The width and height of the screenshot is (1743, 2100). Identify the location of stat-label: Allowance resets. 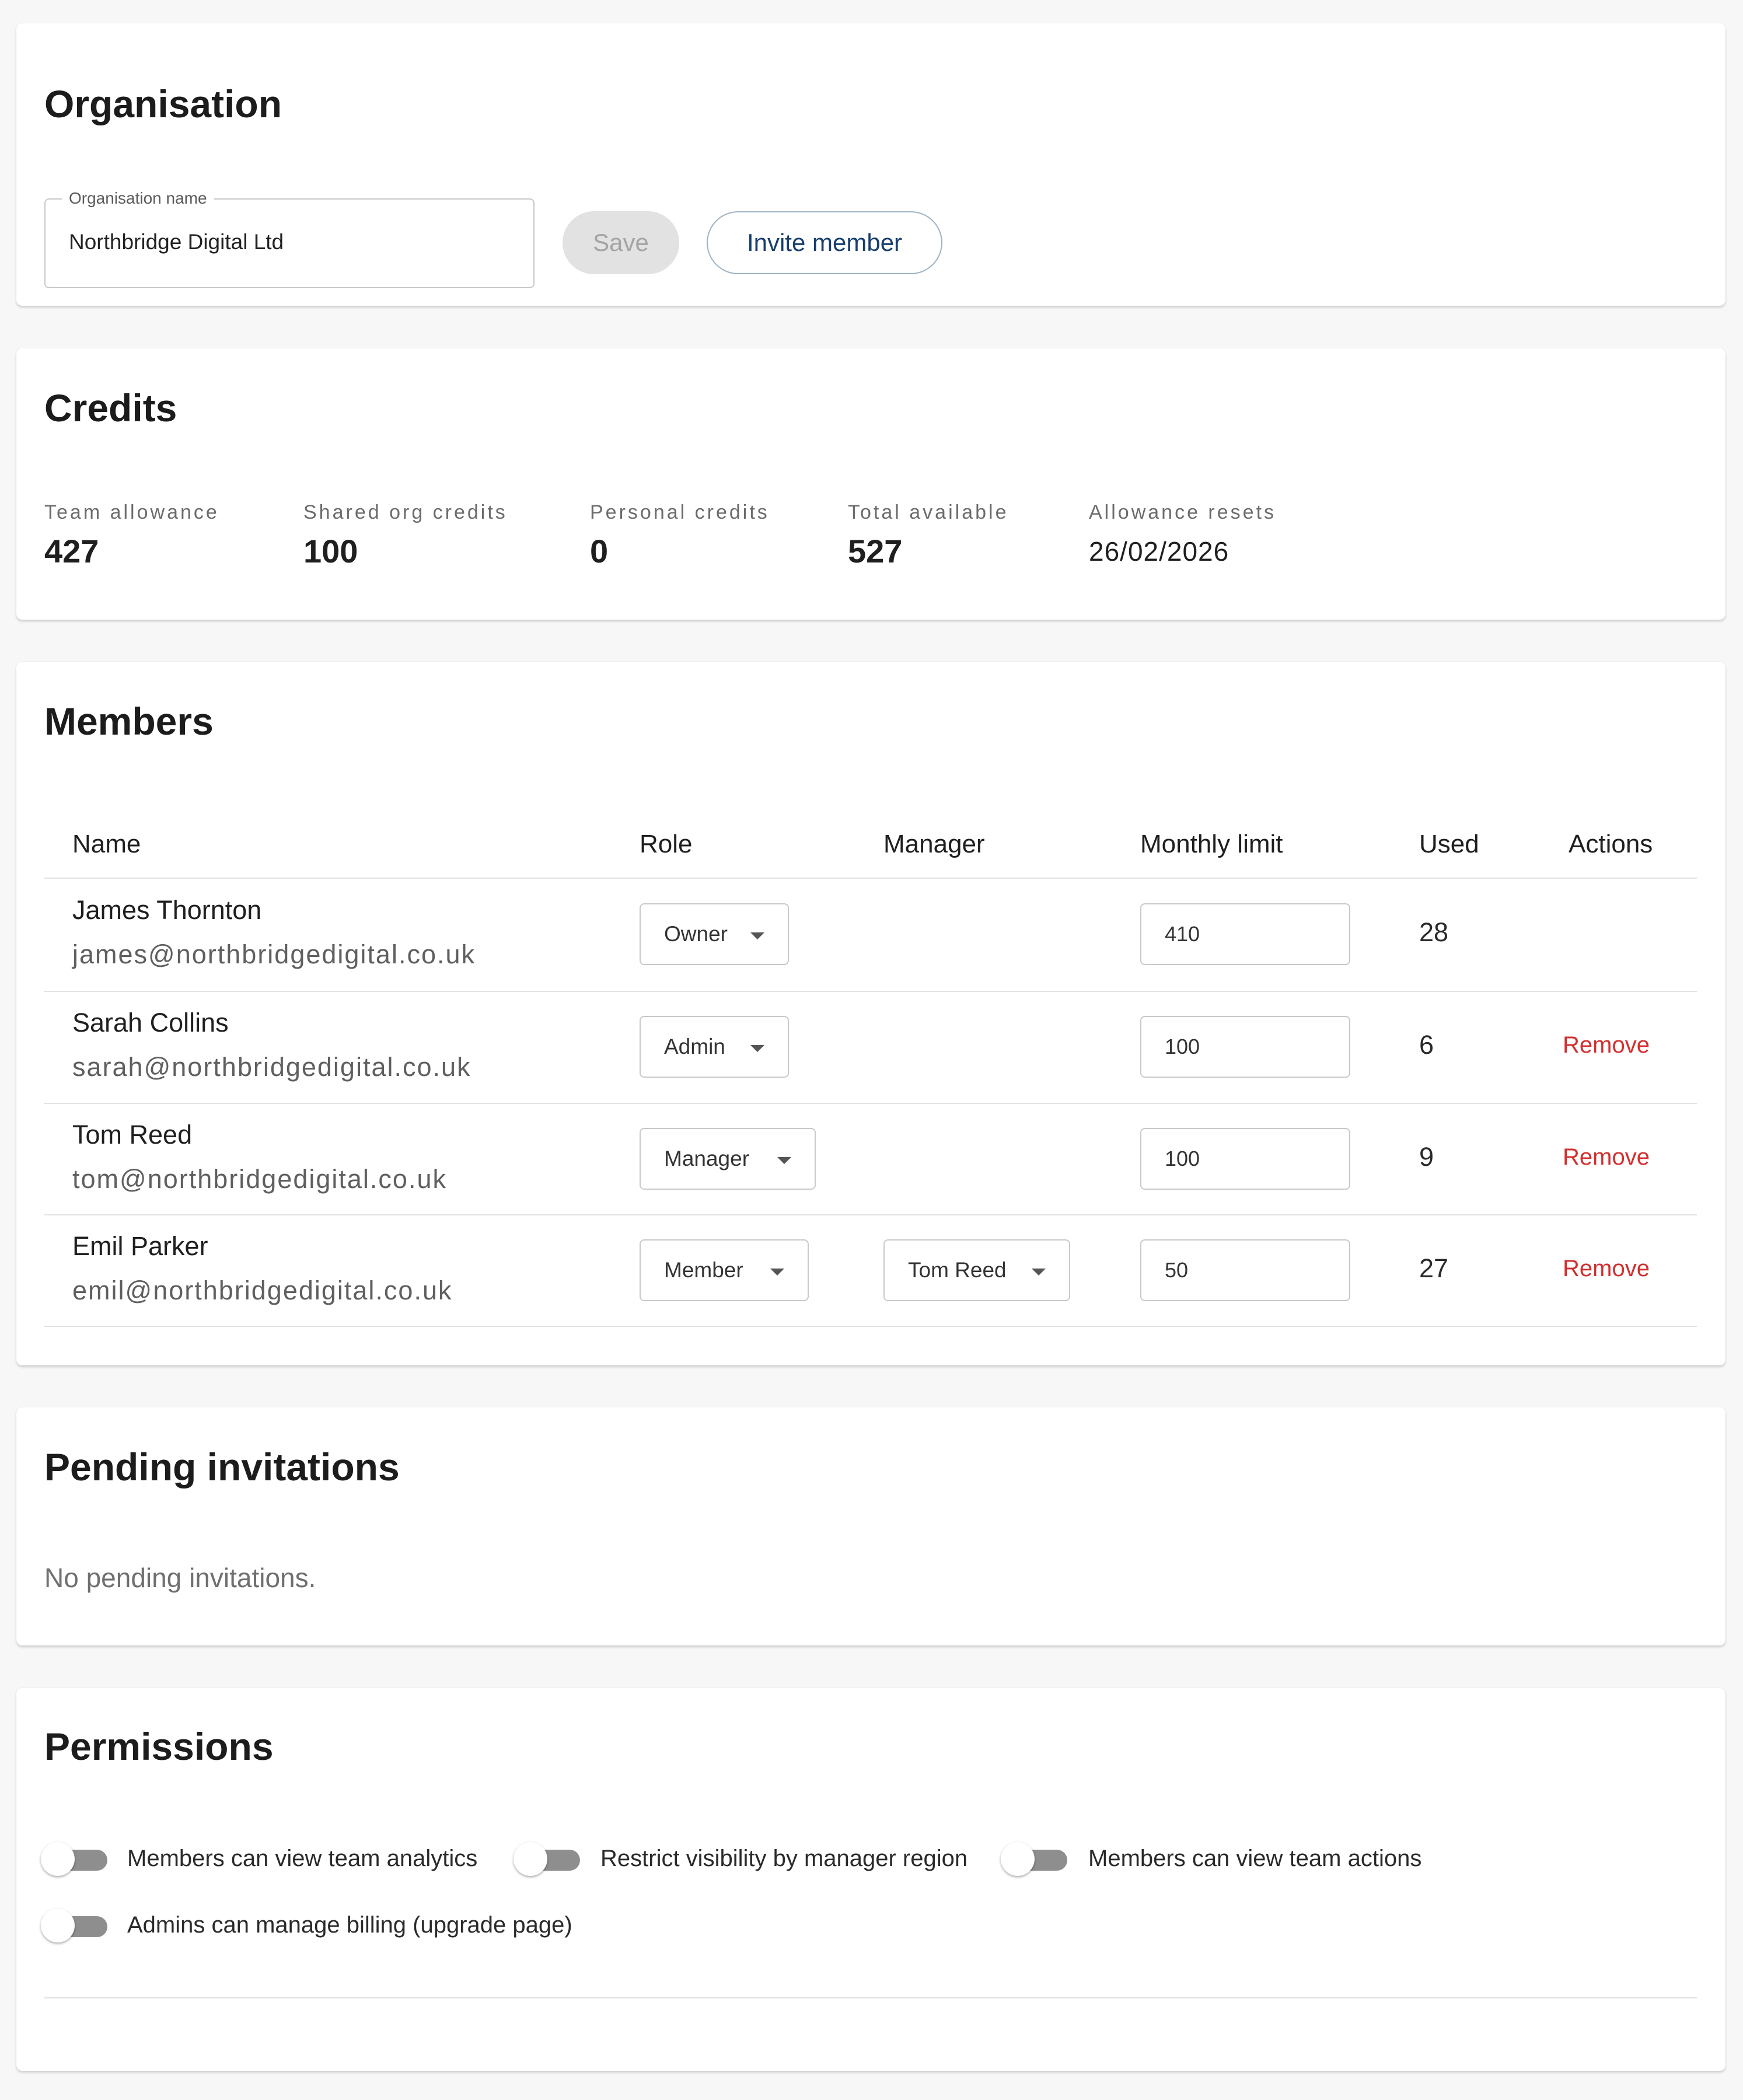
(1183, 512).